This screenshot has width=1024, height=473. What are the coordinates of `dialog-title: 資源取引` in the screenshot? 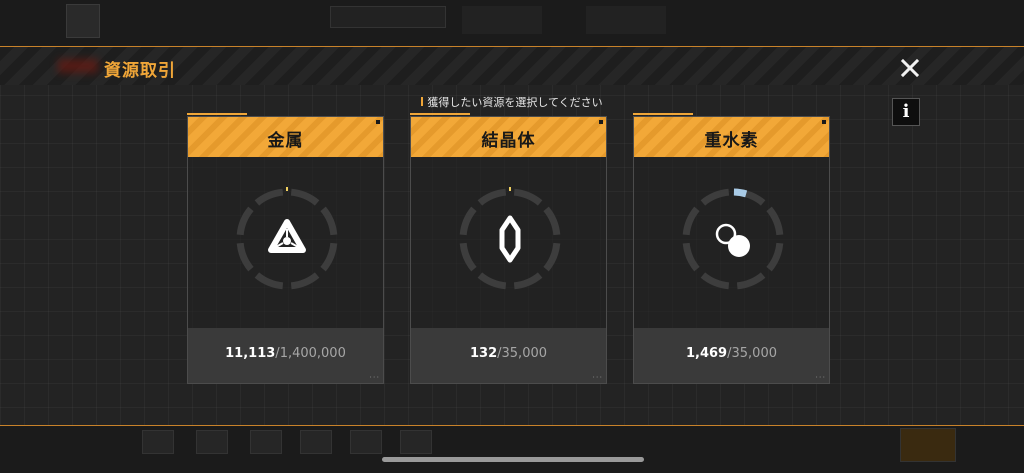 It's located at (140, 71).